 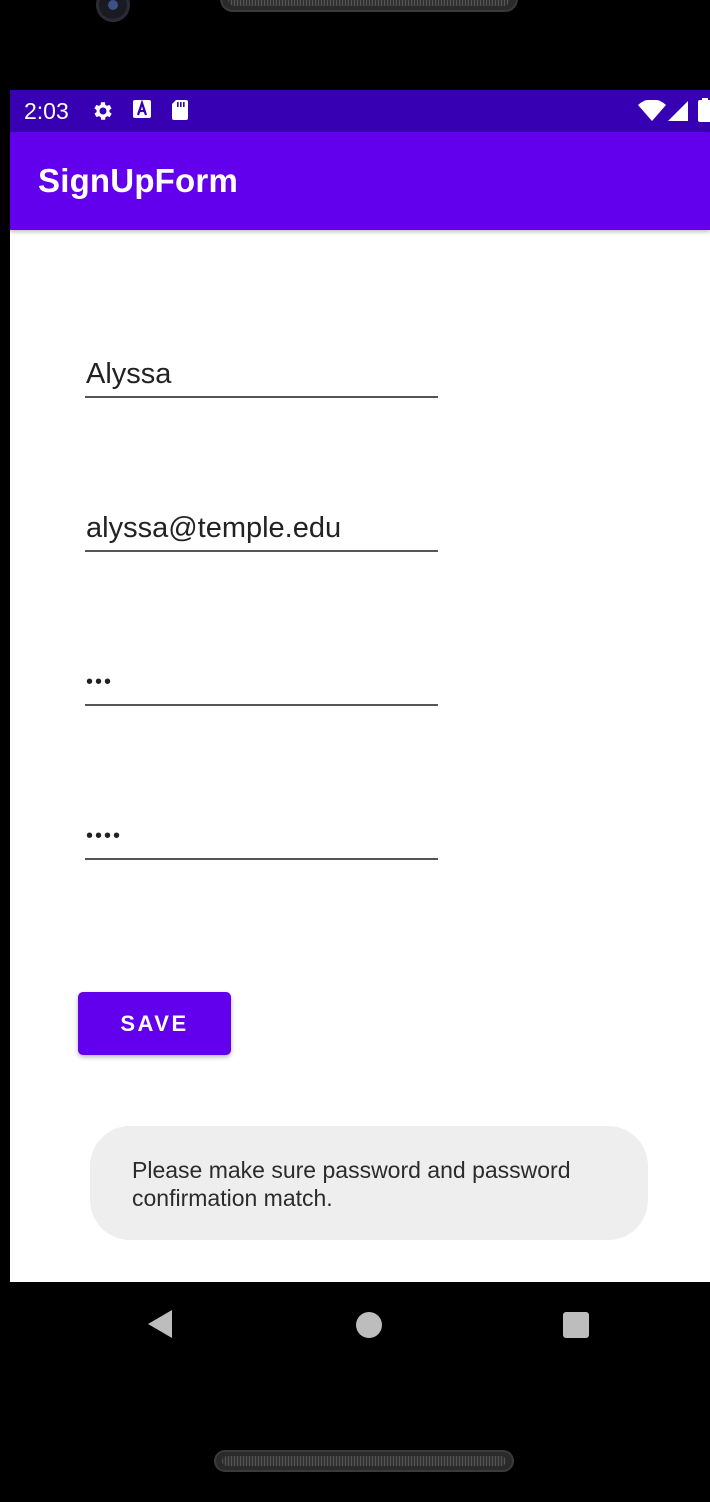 I want to click on email-field, so click(x=261, y=529).